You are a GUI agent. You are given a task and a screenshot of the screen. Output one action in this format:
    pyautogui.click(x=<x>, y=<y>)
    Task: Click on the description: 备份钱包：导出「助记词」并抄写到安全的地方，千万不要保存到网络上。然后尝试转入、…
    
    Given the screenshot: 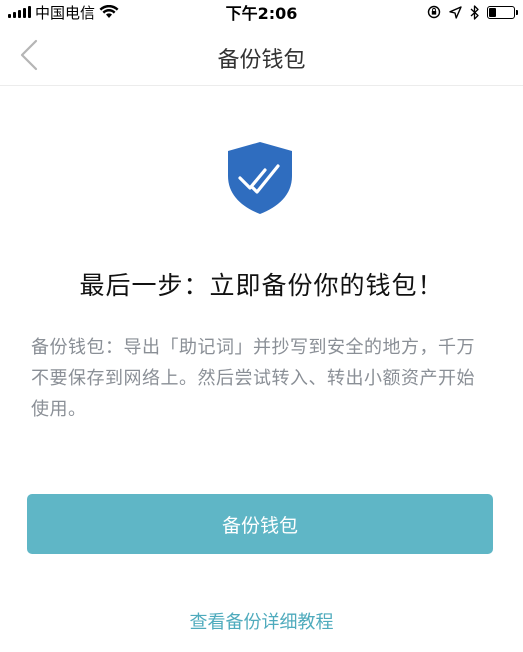 What is the action you would take?
    pyautogui.click(x=253, y=378)
    